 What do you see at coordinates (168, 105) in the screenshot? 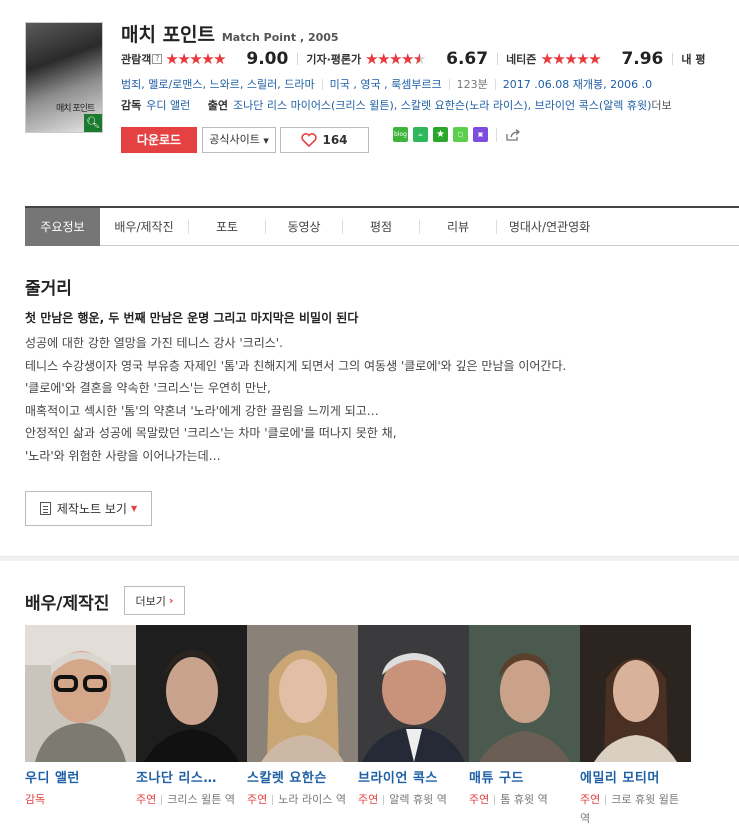
I see `director-link: 우디 앨런` at bounding box center [168, 105].